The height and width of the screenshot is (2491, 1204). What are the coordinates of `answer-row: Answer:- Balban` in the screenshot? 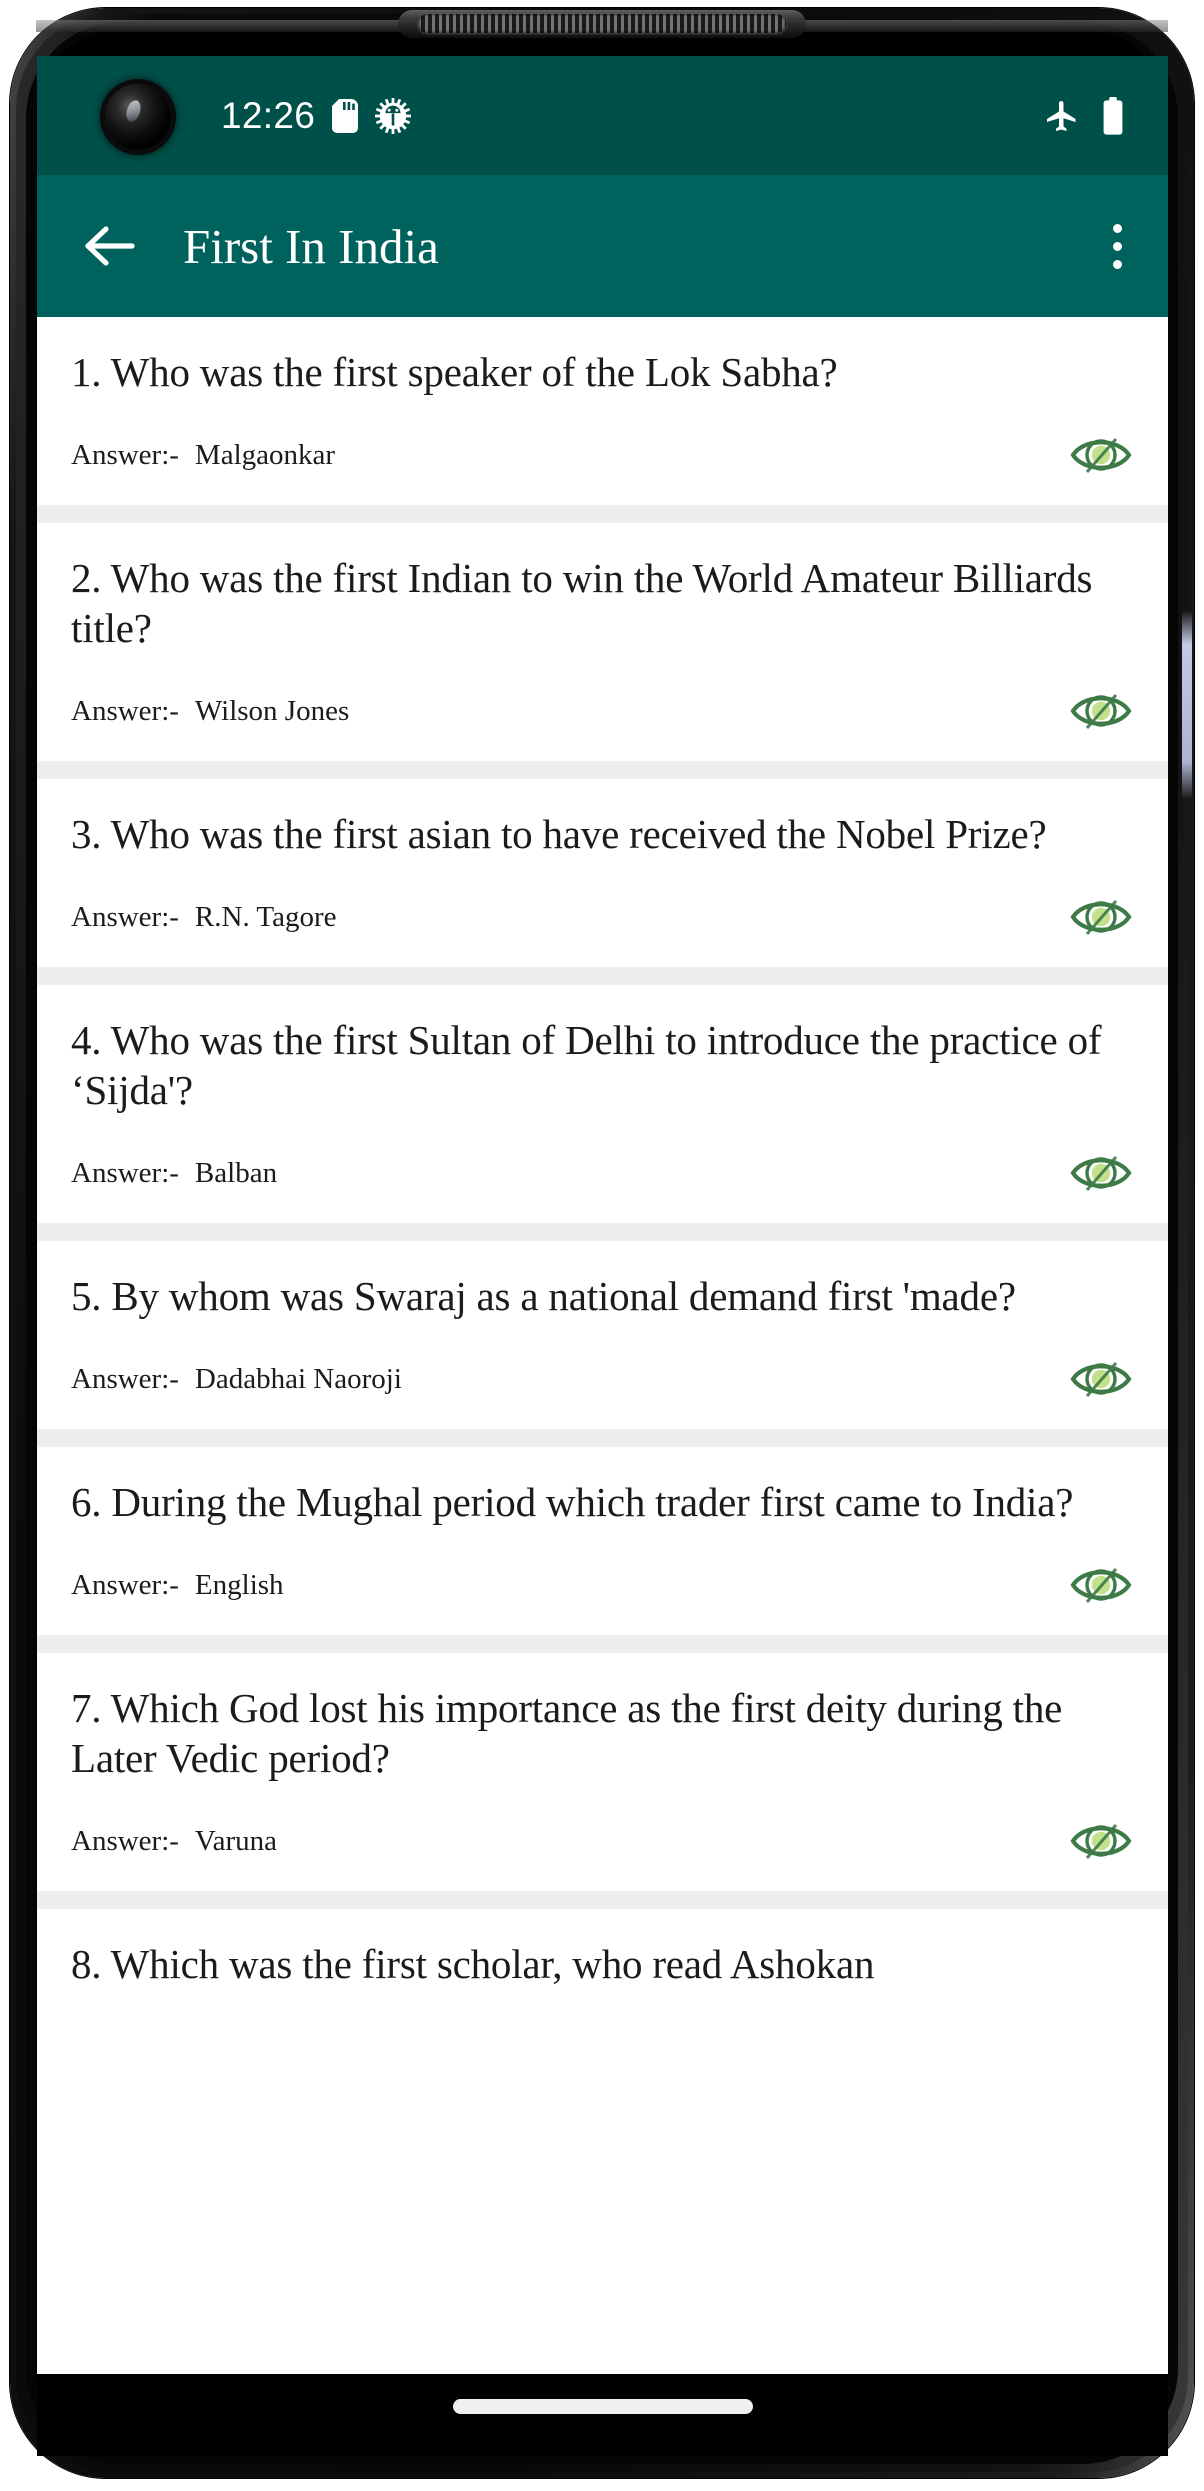 It's located at (602, 1173).